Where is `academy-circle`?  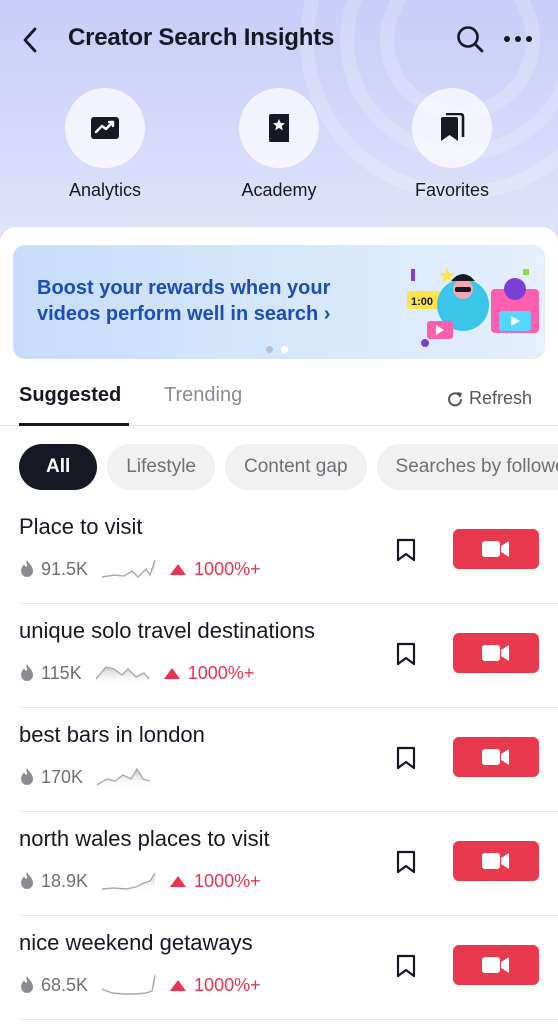 academy-circle is located at coordinates (279, 128).